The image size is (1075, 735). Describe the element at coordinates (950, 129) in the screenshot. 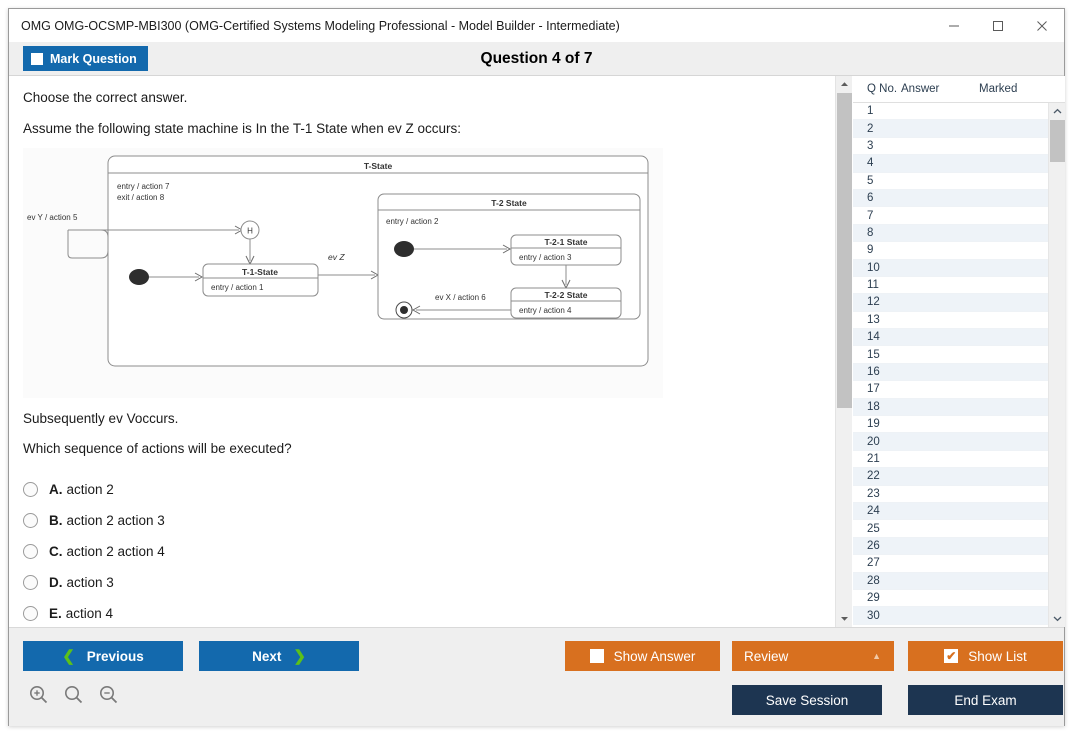

I see `list-item: 2` at that location.